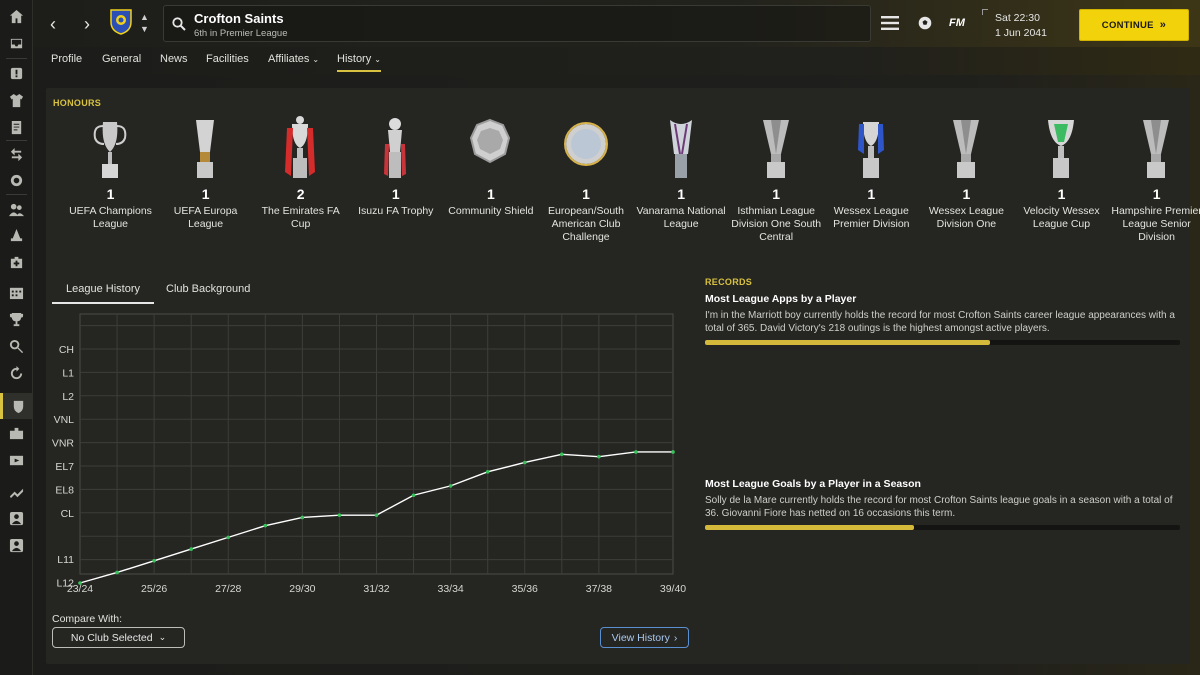 This screenshot has width=1200, height=675. I want to click on fm-logo: FM, so click(957, 23).